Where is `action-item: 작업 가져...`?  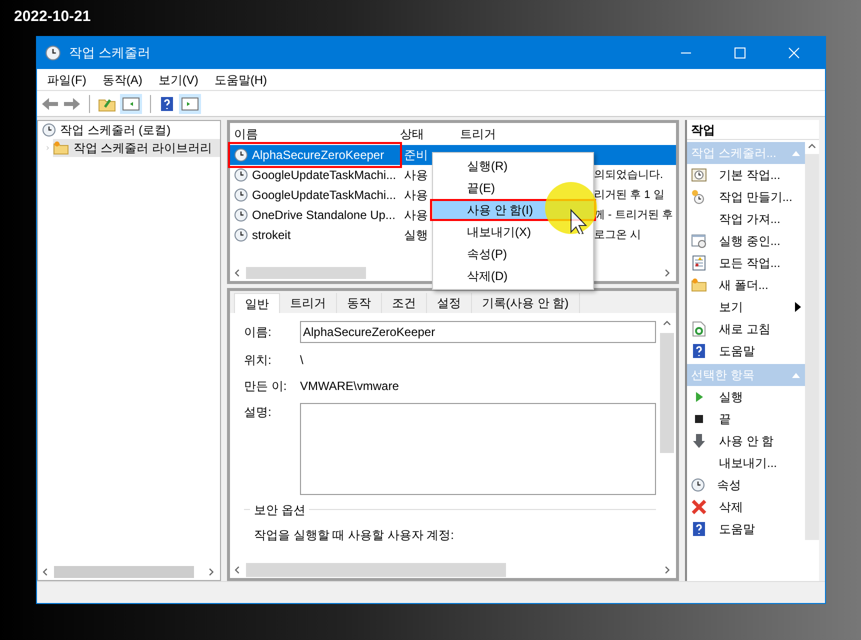 action-item: 작업 가져... is located at coordinates (746, 219).